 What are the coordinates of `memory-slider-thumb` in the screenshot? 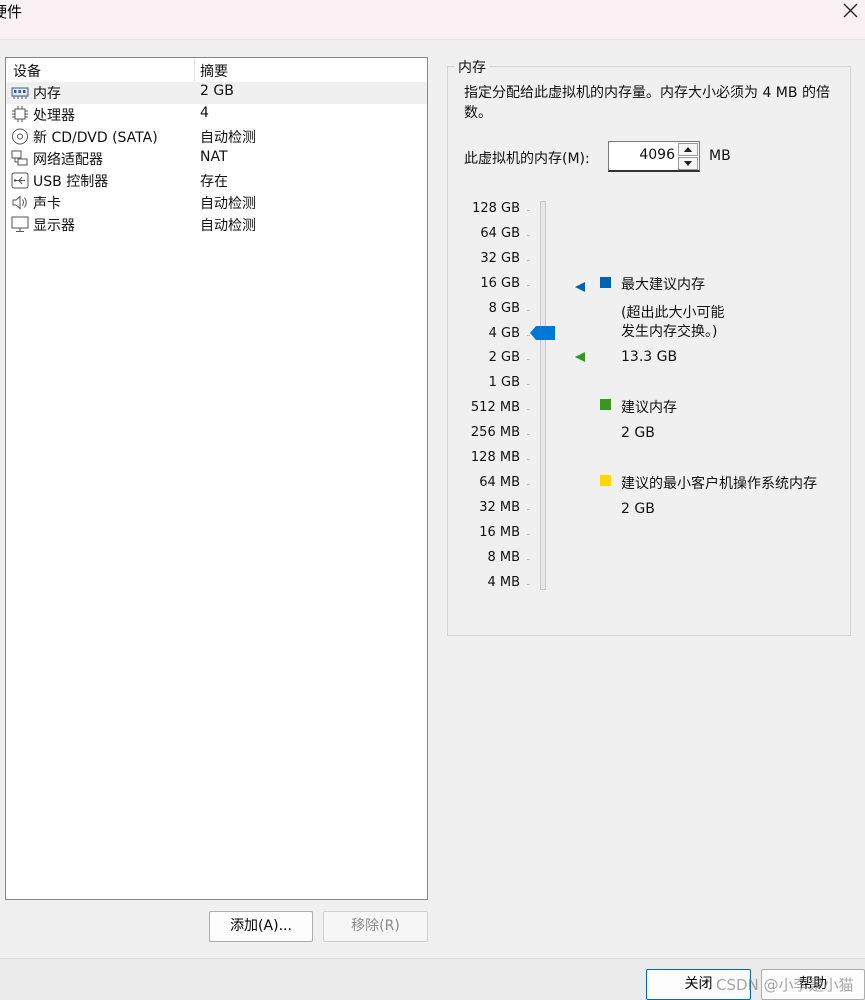 It's located at (543, 333).